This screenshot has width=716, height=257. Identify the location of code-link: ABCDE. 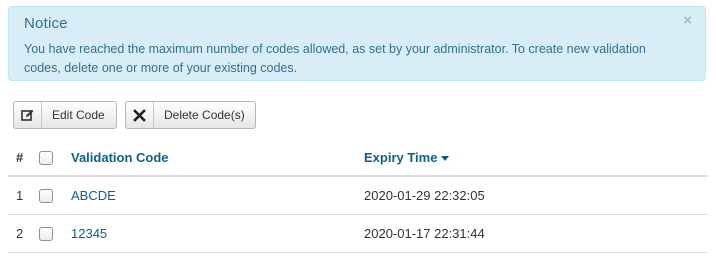
(93, 195).